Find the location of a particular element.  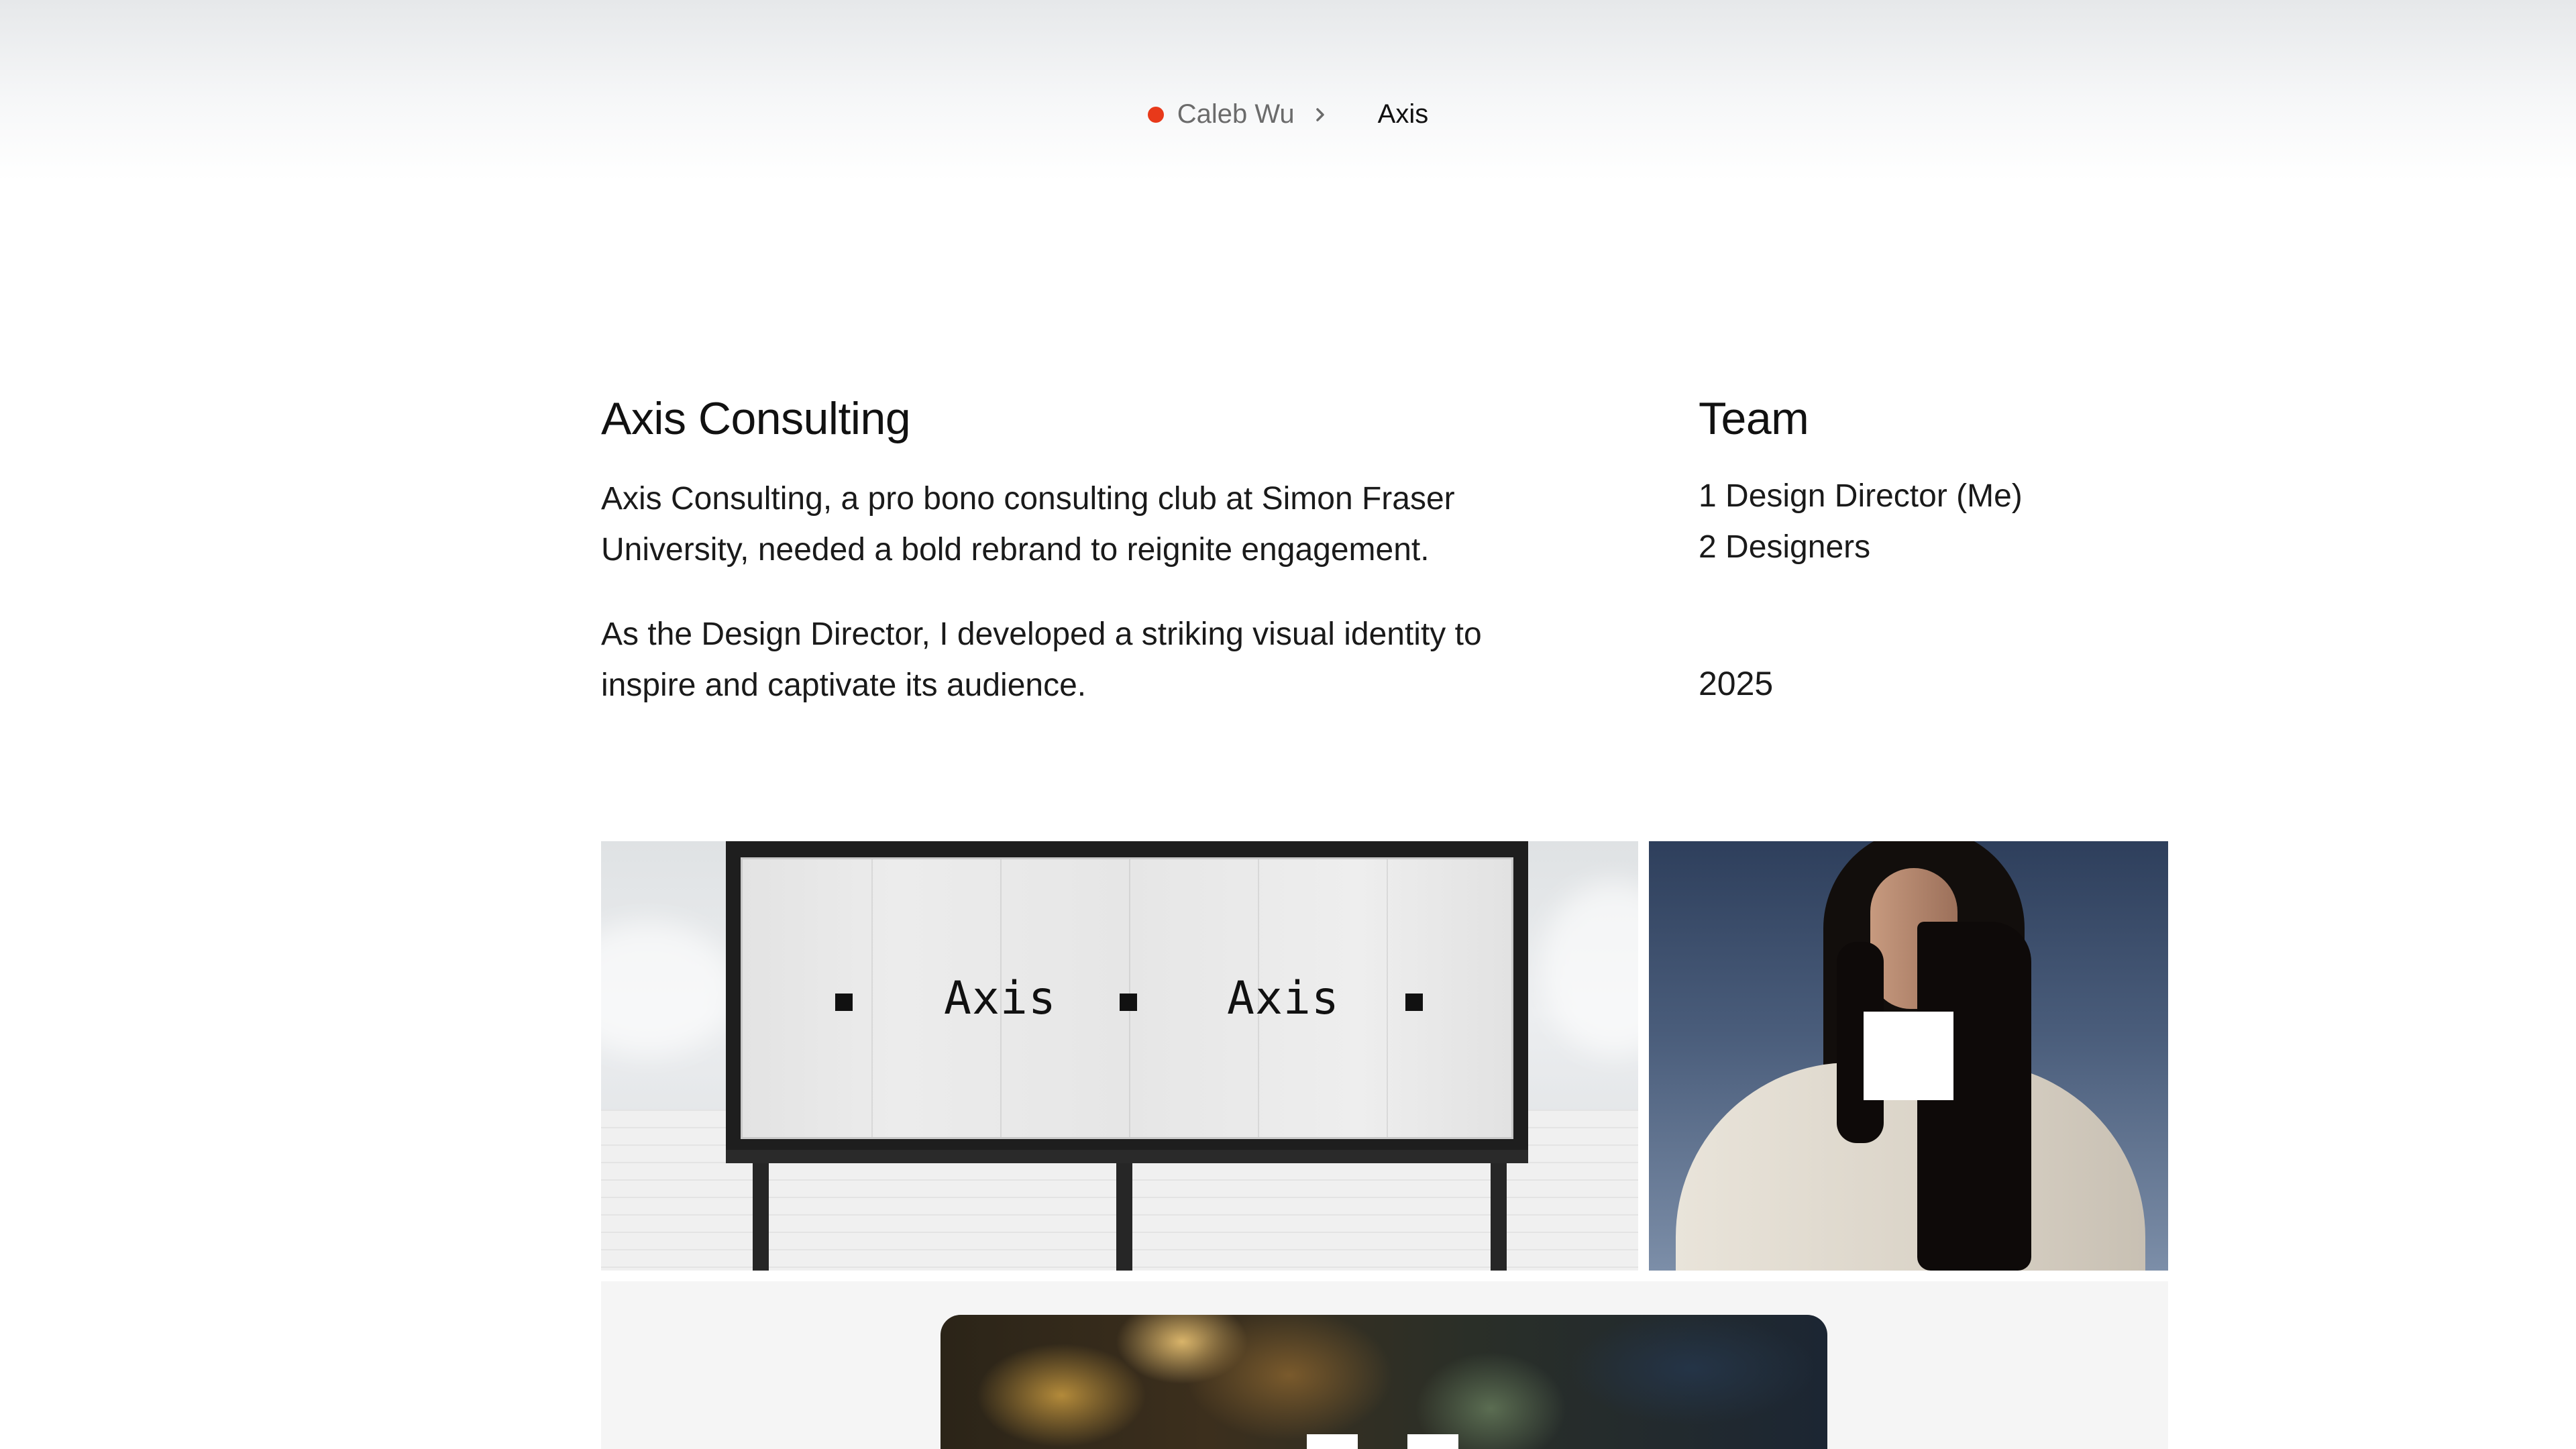

breadcrumb-current: Axis is located at coordinates (1403, 114).